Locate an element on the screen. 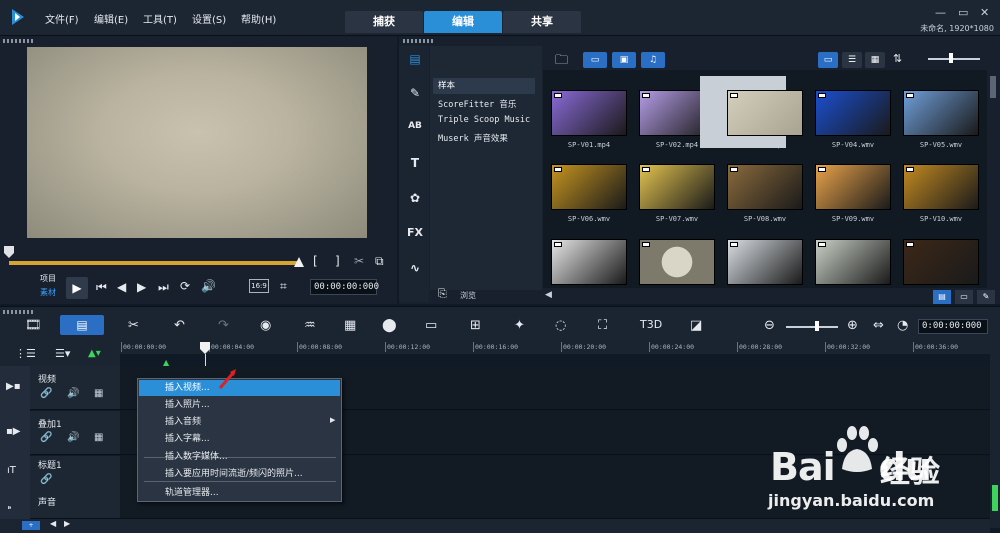  resize-icon: ⌗ is located at coordinates (283, 286).